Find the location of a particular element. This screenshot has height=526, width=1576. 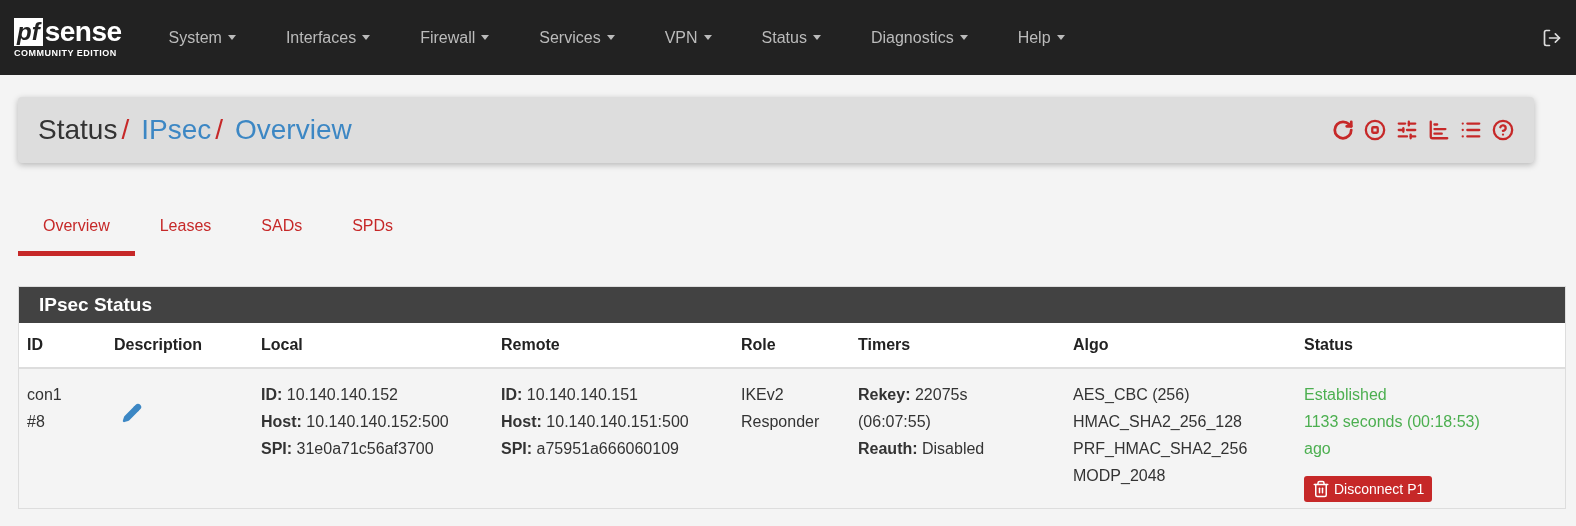

column-header: Remote is located at coordinates (531, 345).